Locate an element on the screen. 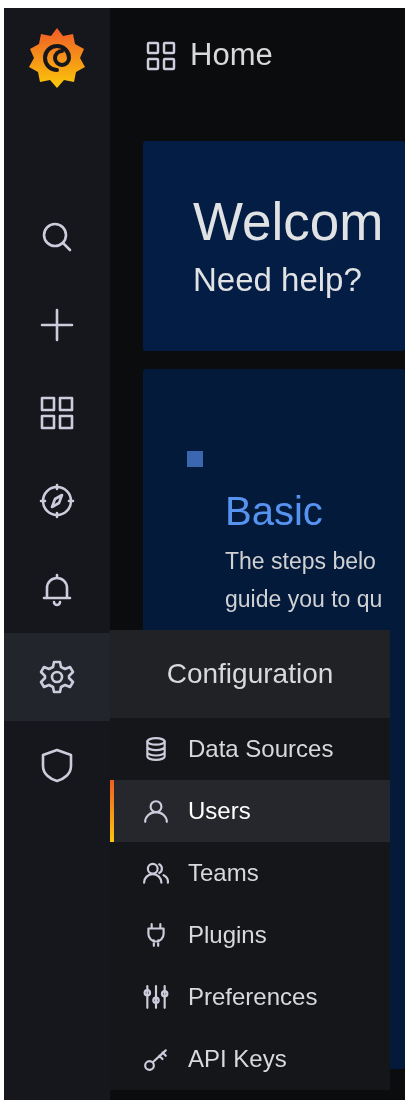  tutorial-text: guide you to qu is located at coordinates (304, 598).